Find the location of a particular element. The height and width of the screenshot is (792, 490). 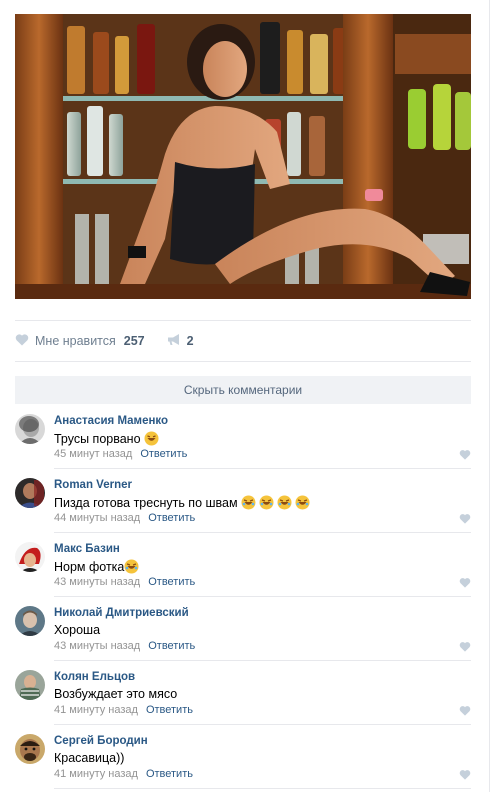

share-count: 2 is located at coordinates (190, 341).